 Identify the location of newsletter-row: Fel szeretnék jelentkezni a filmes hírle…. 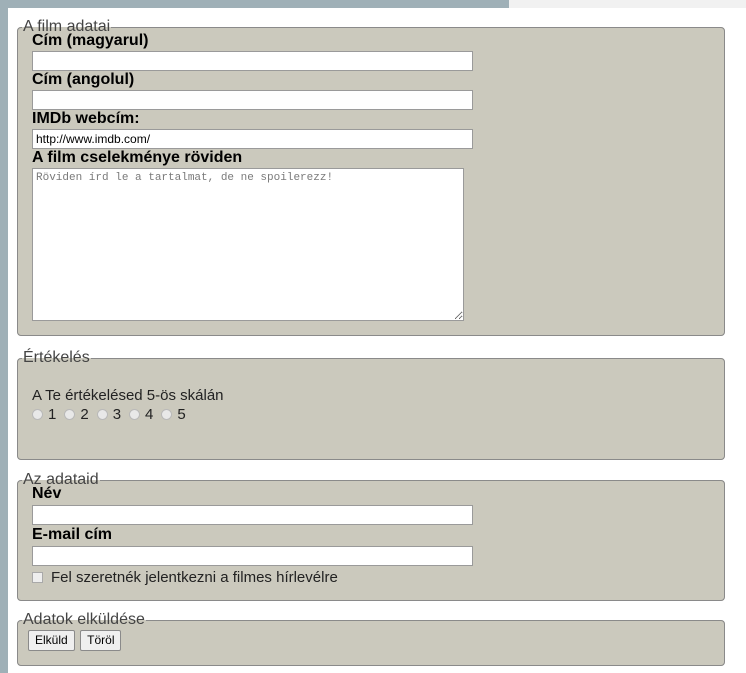
(378, 577).